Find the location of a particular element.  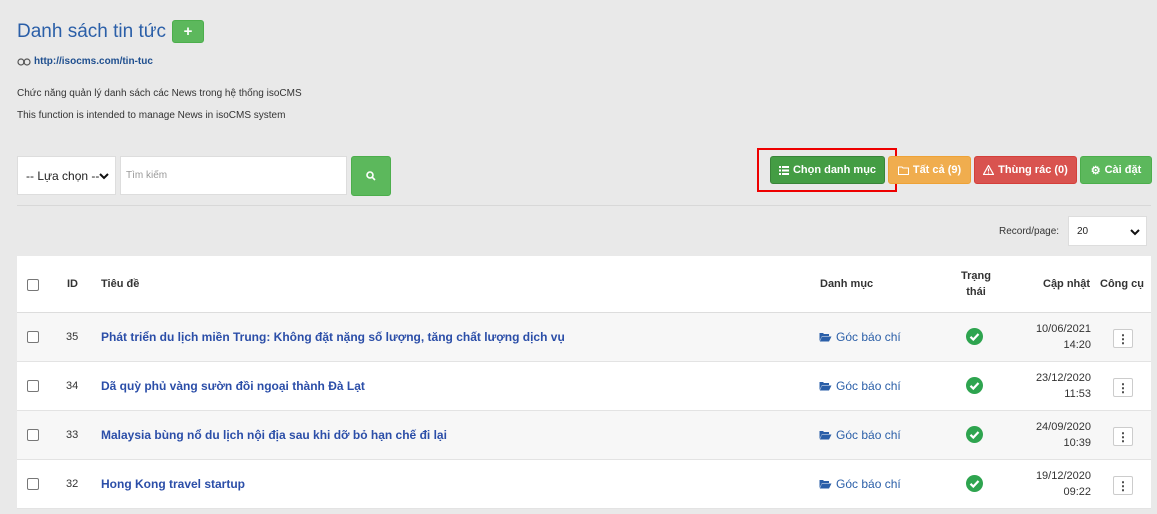

row-updated: 23/12/2020 11:53 is located at coordinates (1063, 386).